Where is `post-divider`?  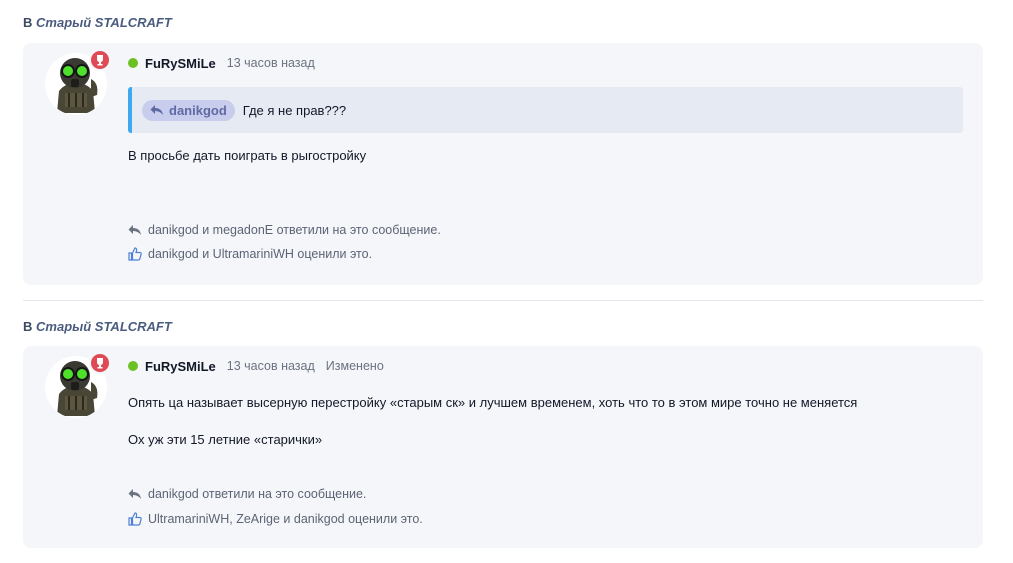 post-divider is located at coordinates (503, 300).